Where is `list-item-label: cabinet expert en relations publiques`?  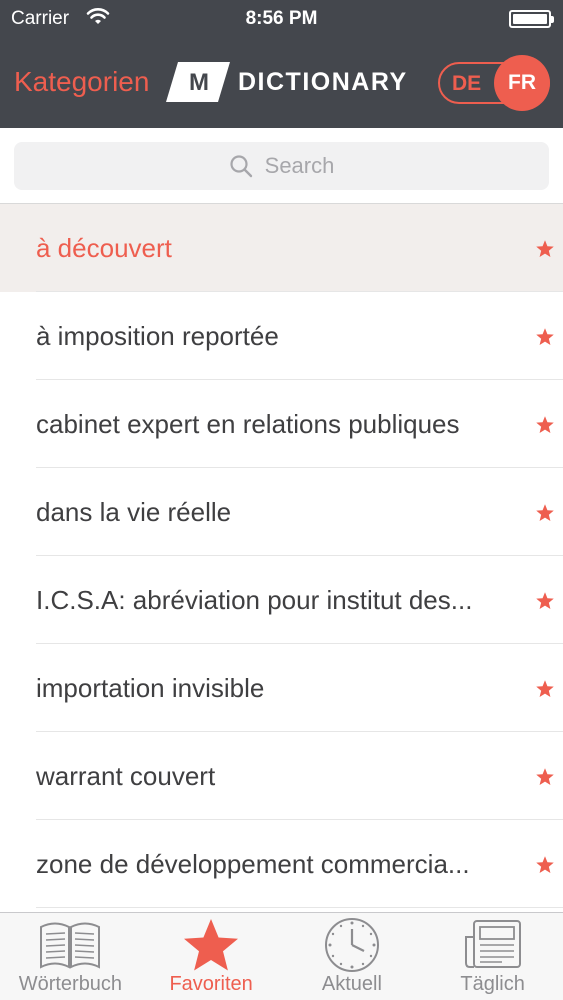
list-item-label: cabinet expert en relations publiques is located at coordinates (248, 424).